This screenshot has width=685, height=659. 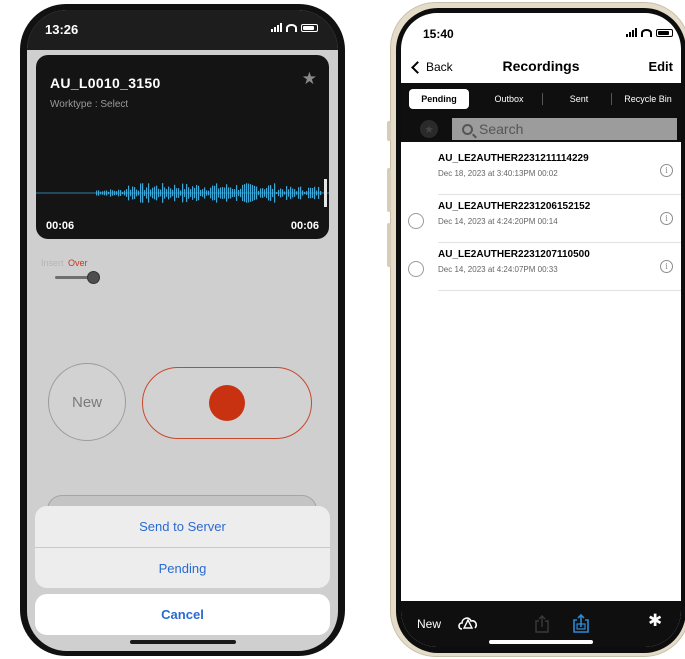 What do you see at coordinates (468, 623) in the screenshot?
I see `cloud-icon` at bounding box center [468, 623].